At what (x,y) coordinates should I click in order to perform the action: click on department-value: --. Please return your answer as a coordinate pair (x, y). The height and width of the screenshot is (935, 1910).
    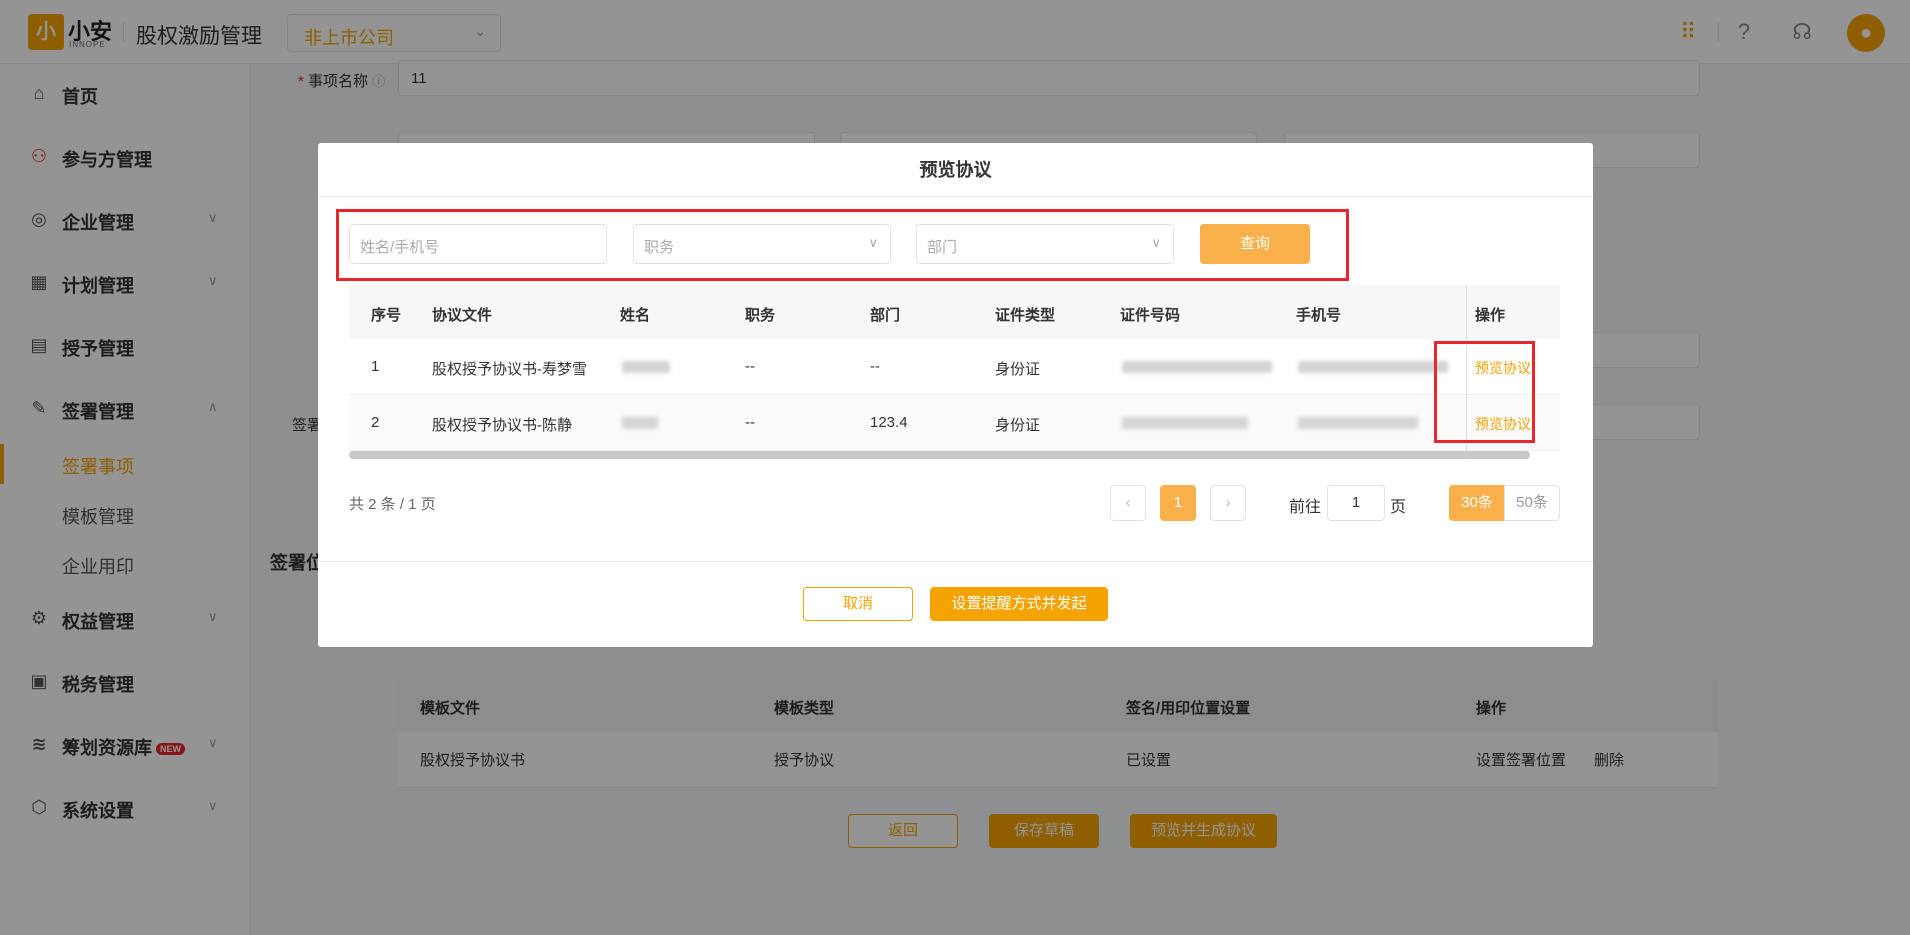
    Looking at the image, I should click on (875, 366).